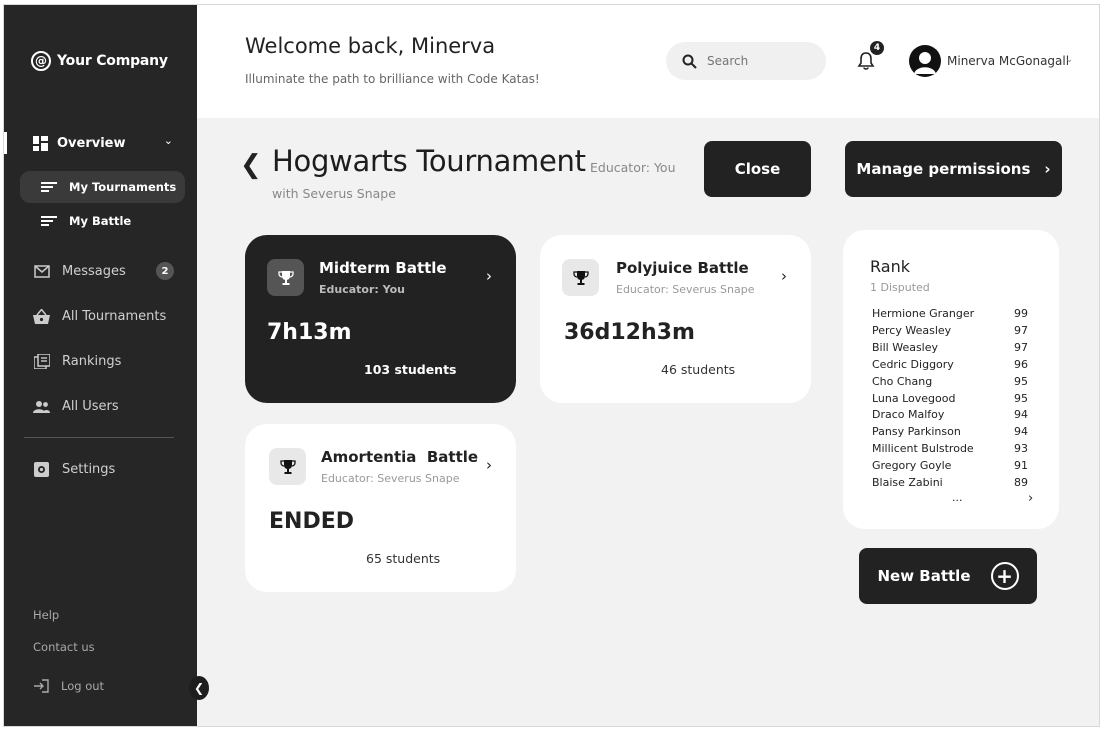  Describe the element at coordinates (400, 457) in the screenshot. I see `battle-name: Amortentia Battle` at that location.